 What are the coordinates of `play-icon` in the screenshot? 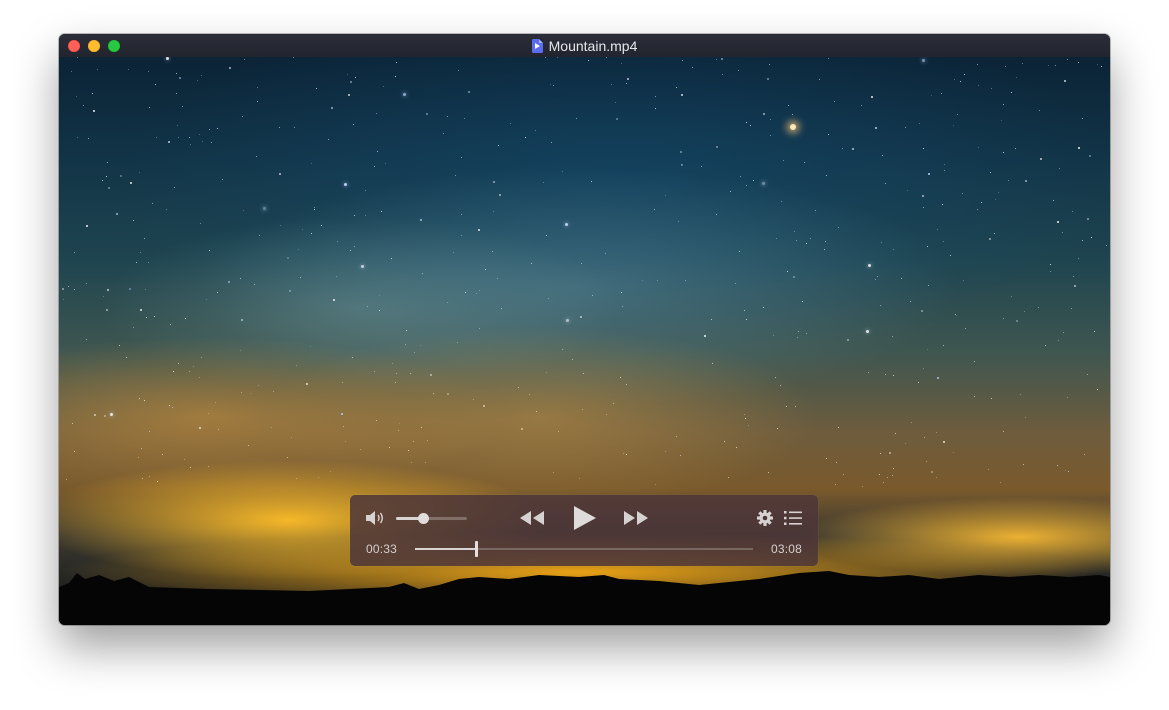 It's located at (584, 518).